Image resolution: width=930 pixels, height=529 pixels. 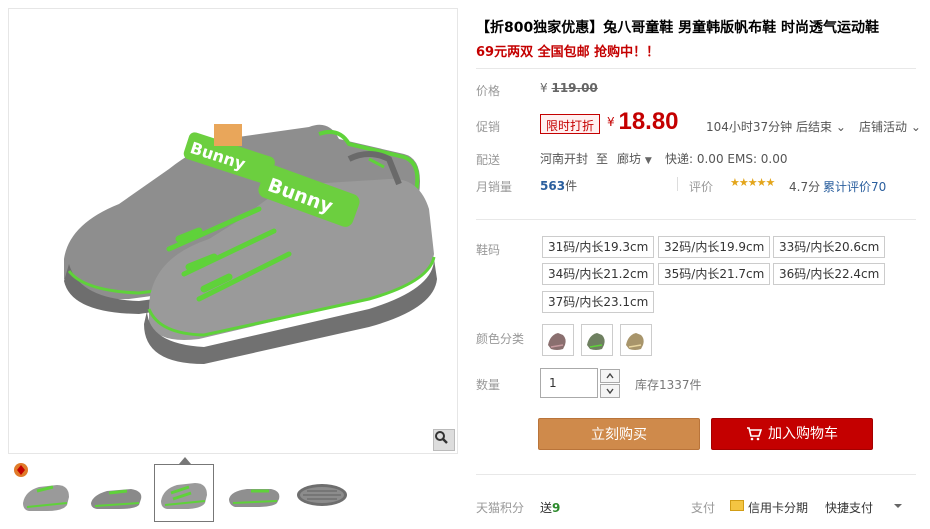 What do you see at coordinates (488, 160) in the screenshot?
I see `shipping-label: 配送` at bounding box center [488, 160].